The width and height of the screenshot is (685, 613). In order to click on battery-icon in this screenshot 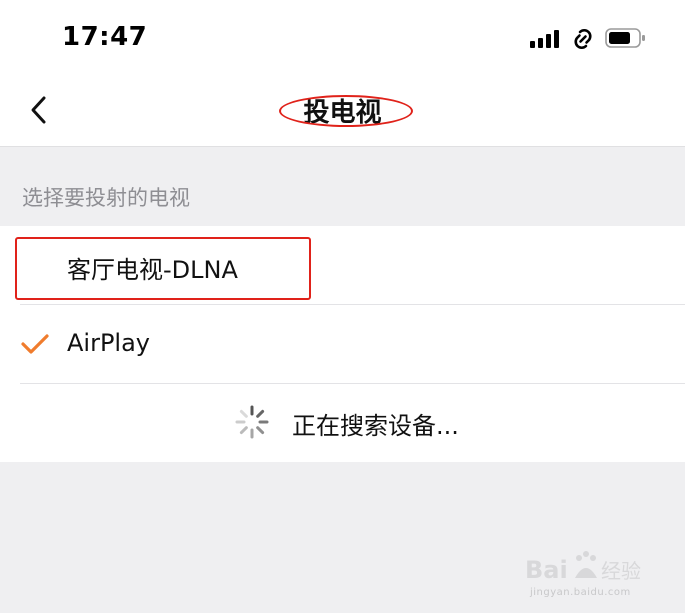, I will do `click(625, 38)`.